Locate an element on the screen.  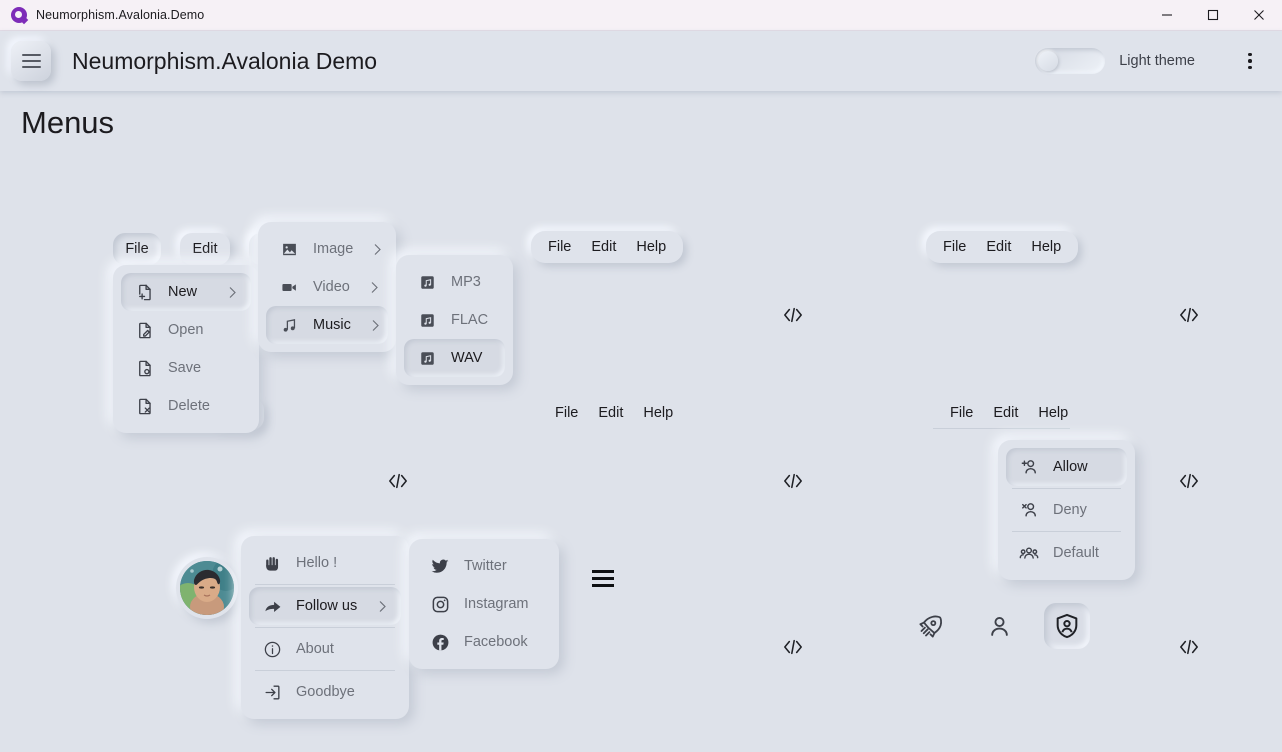
more-vertical-icon is located at coordinates (1250, 61).